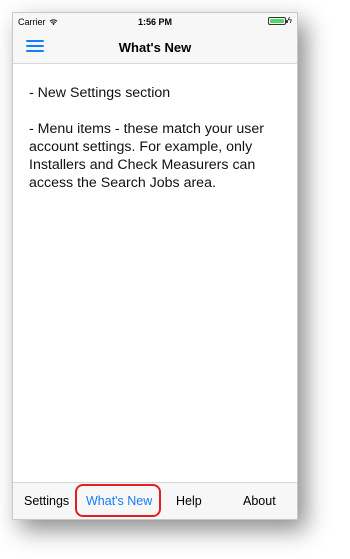 The width and height of the screenshot is (350, 559). I want to click on status-bar: Carrier 1:56 PM ϟ, so click(155, 22).